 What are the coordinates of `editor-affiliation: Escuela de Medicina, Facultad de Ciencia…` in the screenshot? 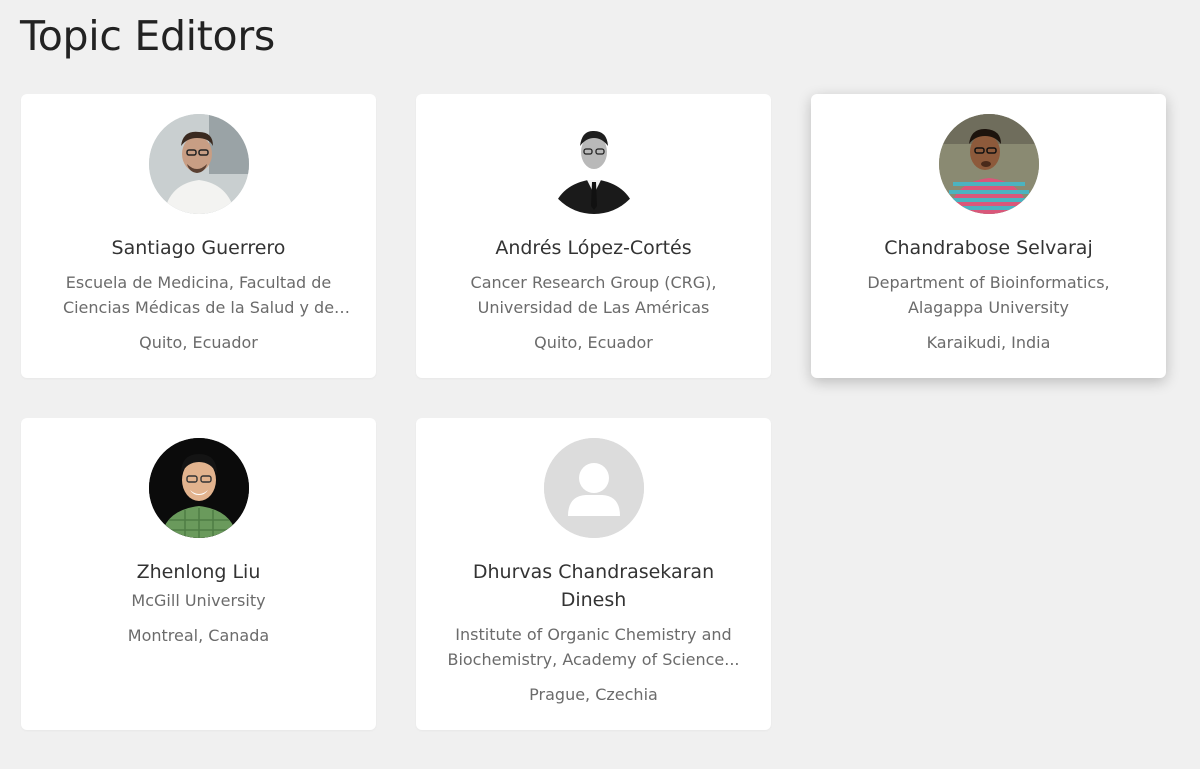 It's located at (198, 295).